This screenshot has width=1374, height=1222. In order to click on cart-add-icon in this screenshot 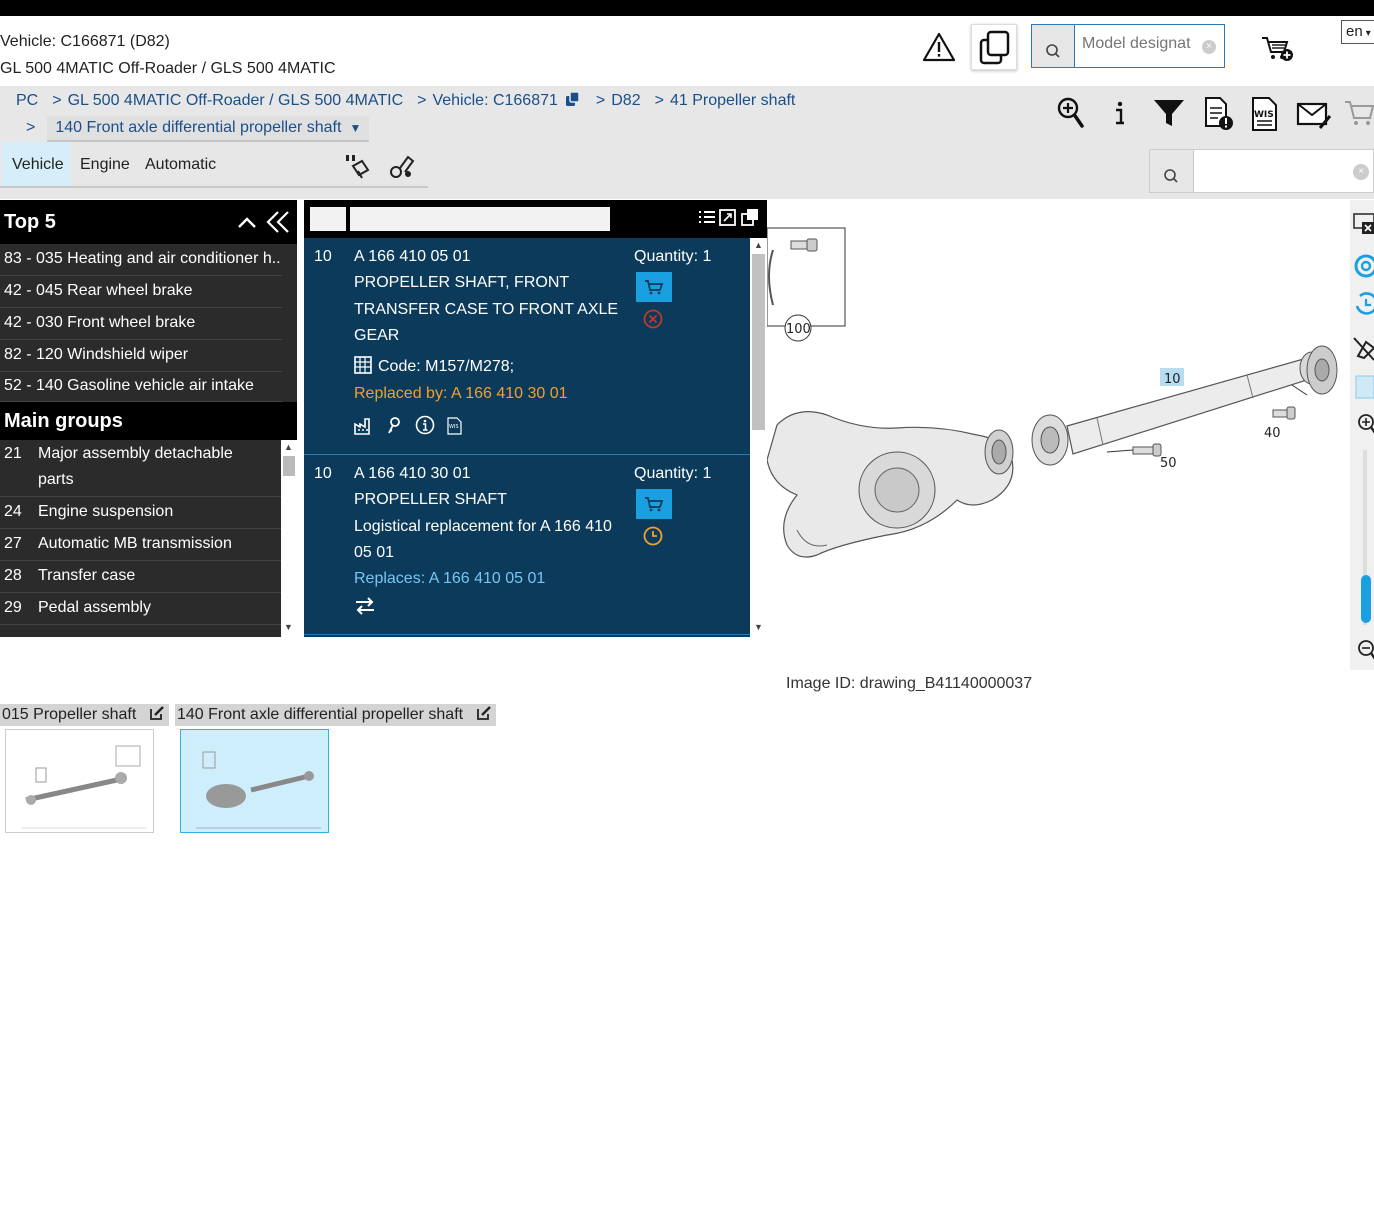, I will do `click(1278, 51)`.